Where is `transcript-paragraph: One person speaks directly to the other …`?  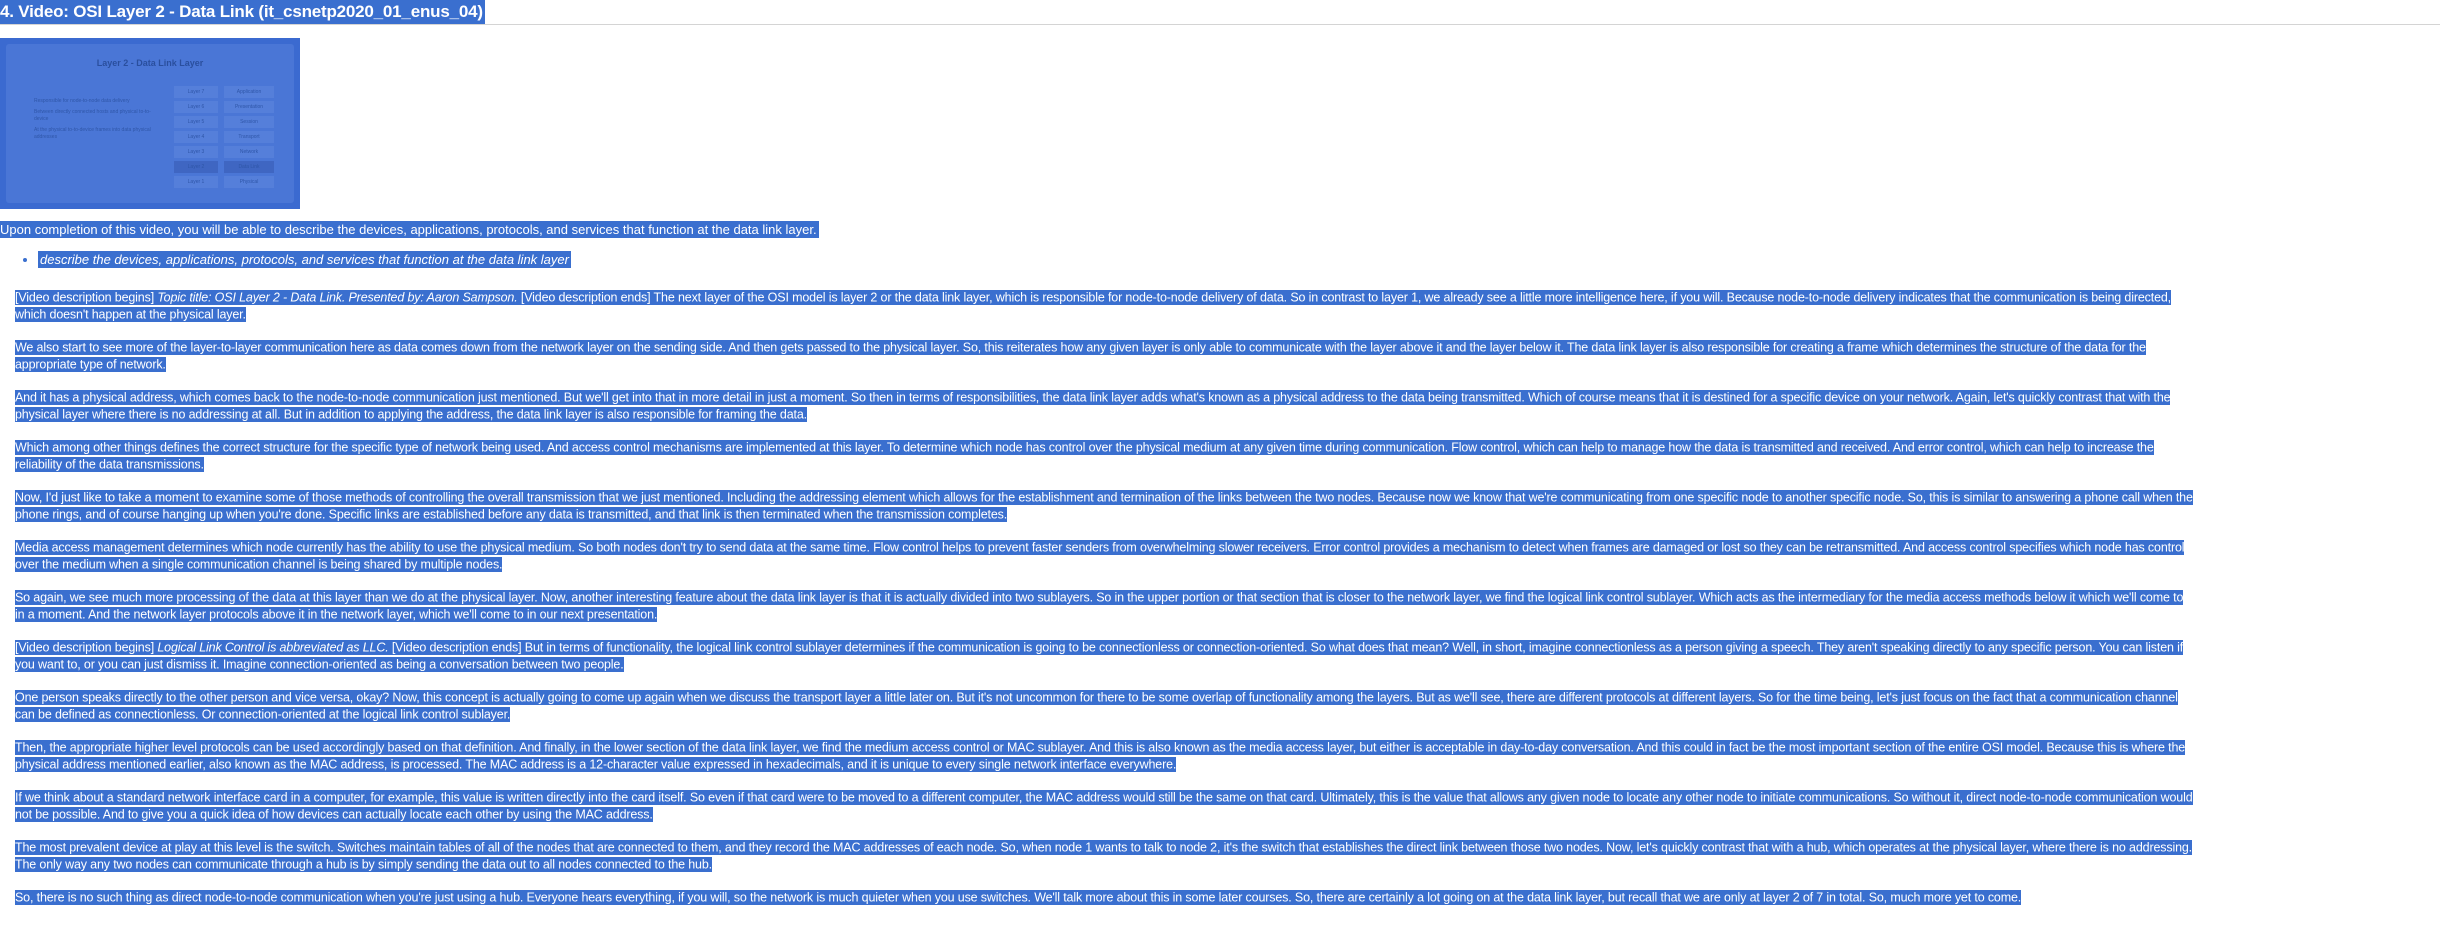 transcript-paragraph: One person speaks directly to the other … is located at coordinates (1105, 706).